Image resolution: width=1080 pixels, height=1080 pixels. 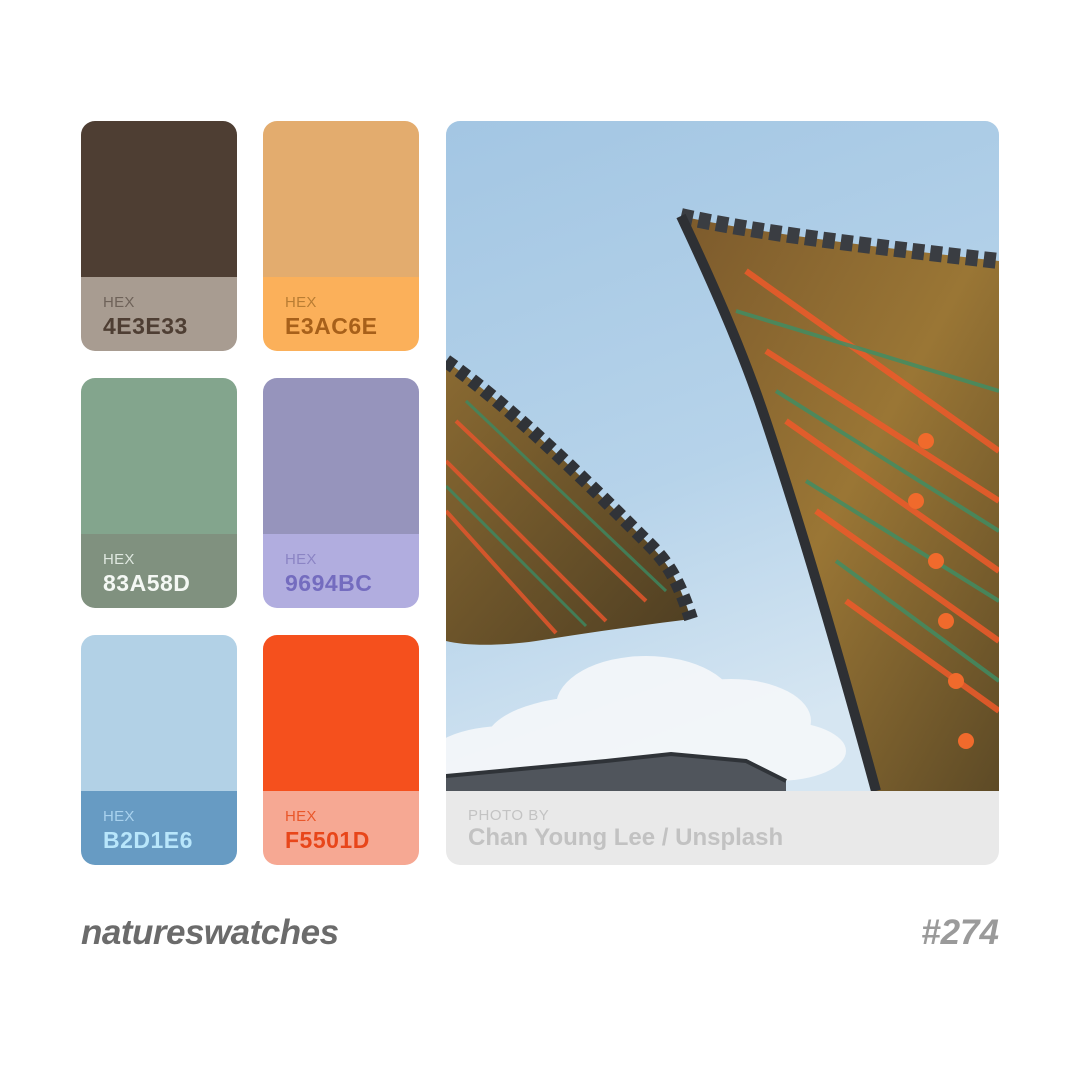 I want to click on swatch-5-info: HEX B2D1E6, so click(x=159, y=828).